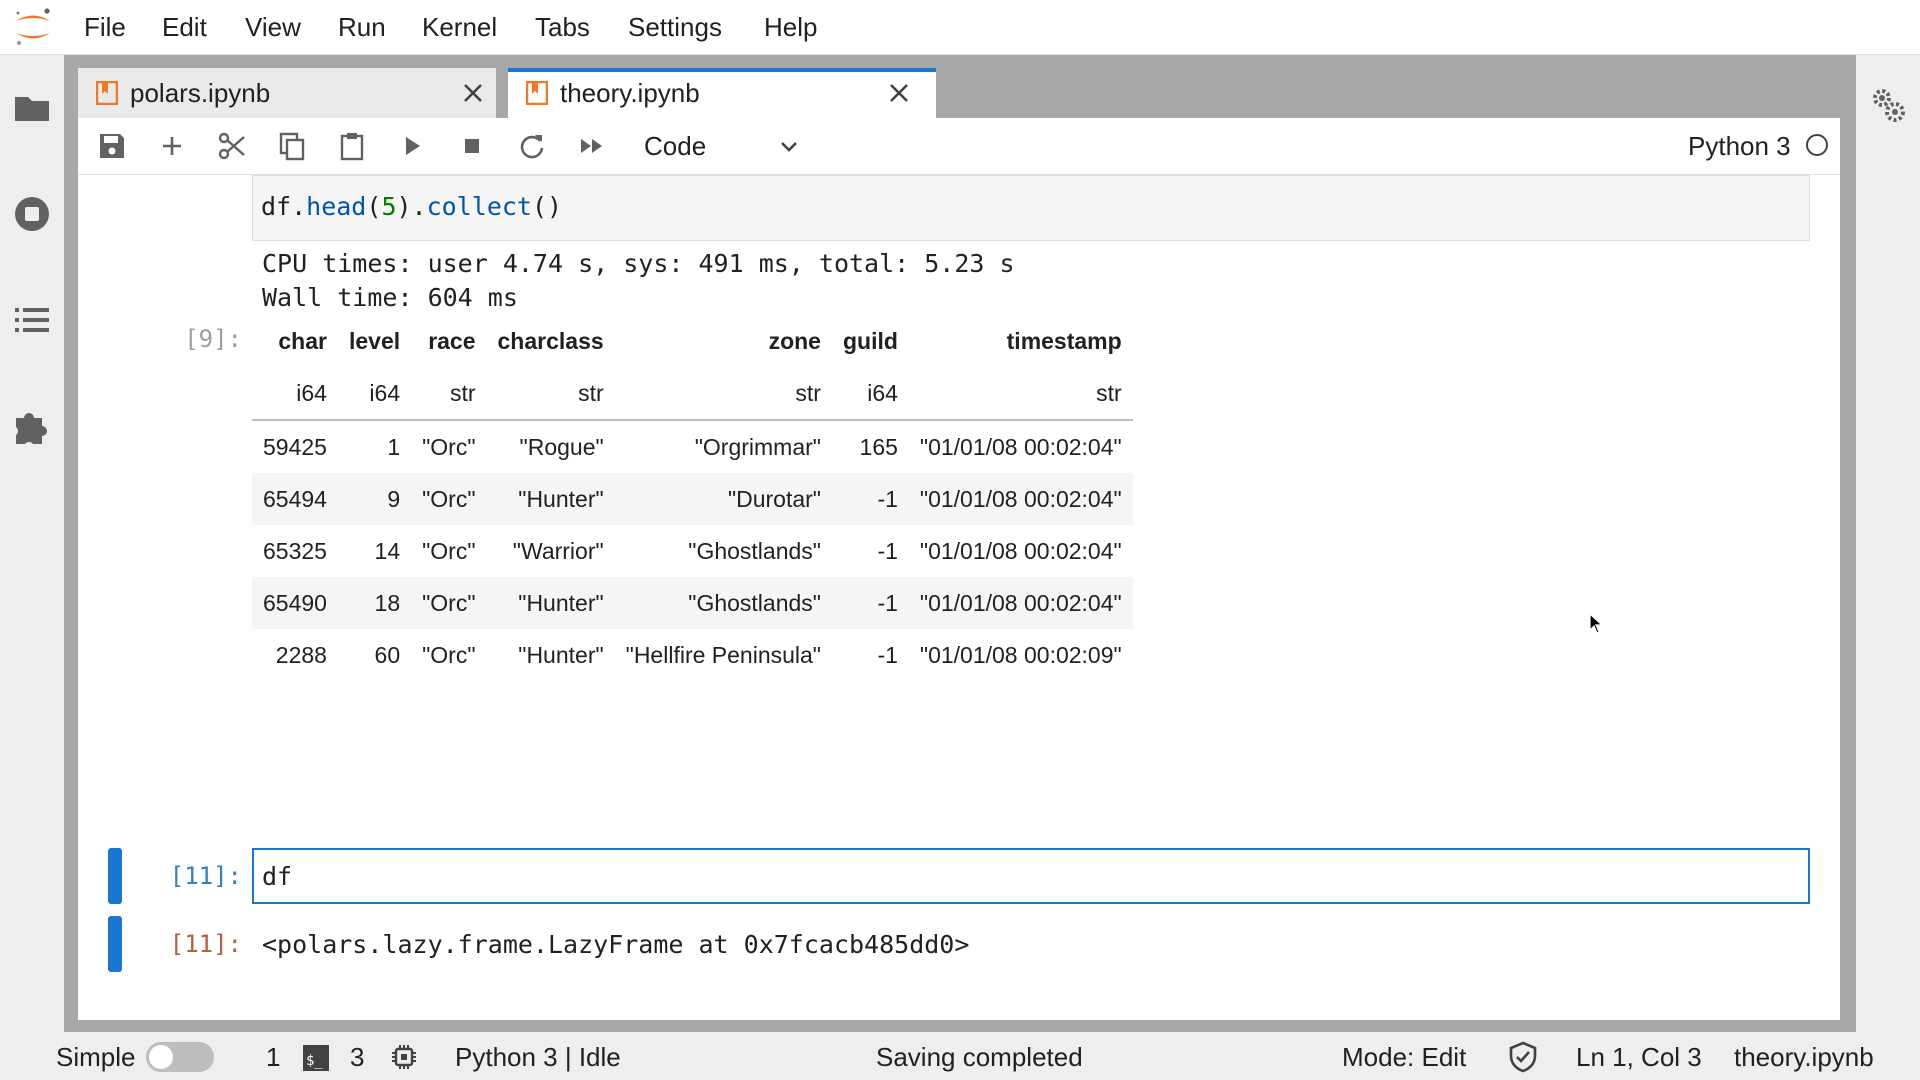 Image resolution: width=1920 pixels, height=1080 pixels. I want to click on code-line: df.head(5).collect(), so click(412, 206).